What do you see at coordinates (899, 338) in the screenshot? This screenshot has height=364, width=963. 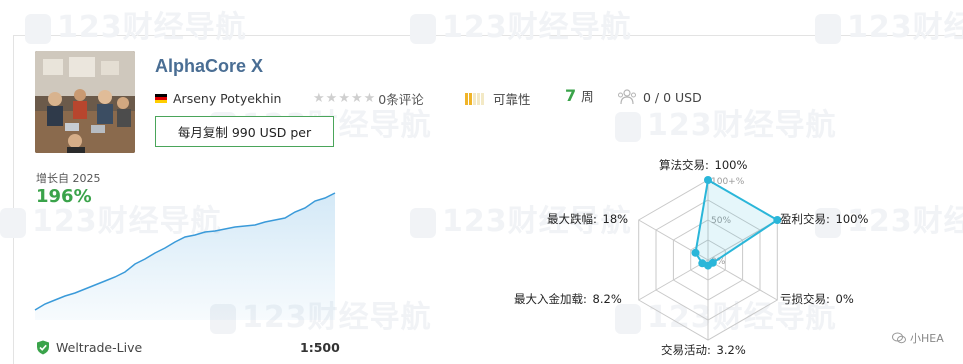 I see `wechat-icon` at bounding box center [899, 338].